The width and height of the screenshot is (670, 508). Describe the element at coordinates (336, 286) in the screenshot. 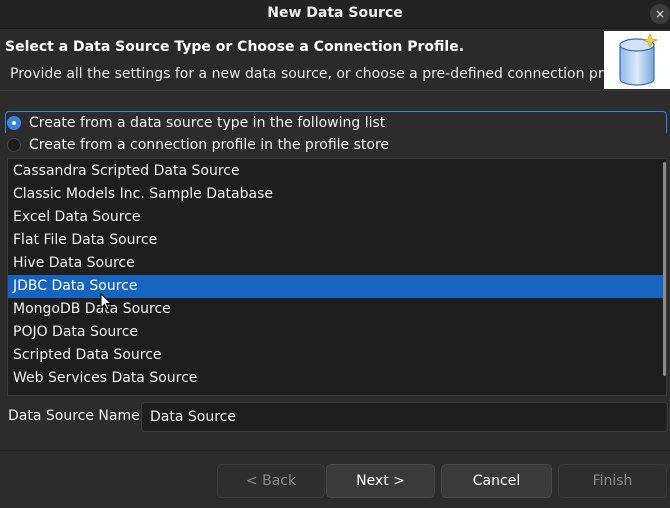

I see `list-item-jdbc: JDBC Data Source` at that location.